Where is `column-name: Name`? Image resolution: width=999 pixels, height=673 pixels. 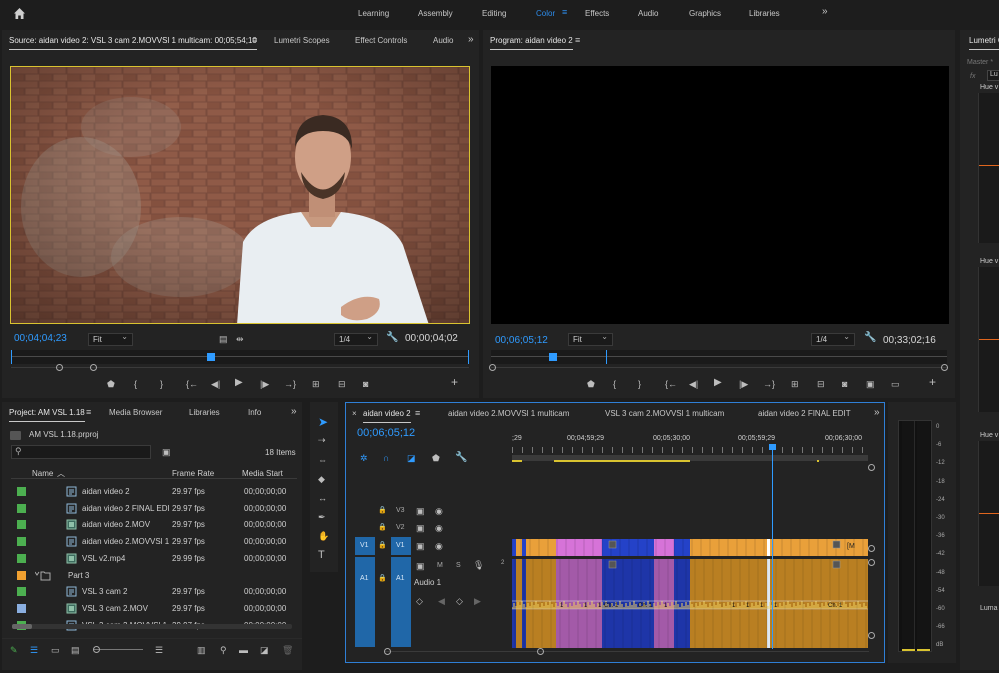
column-name: Name is located at coordinates (42, 473).